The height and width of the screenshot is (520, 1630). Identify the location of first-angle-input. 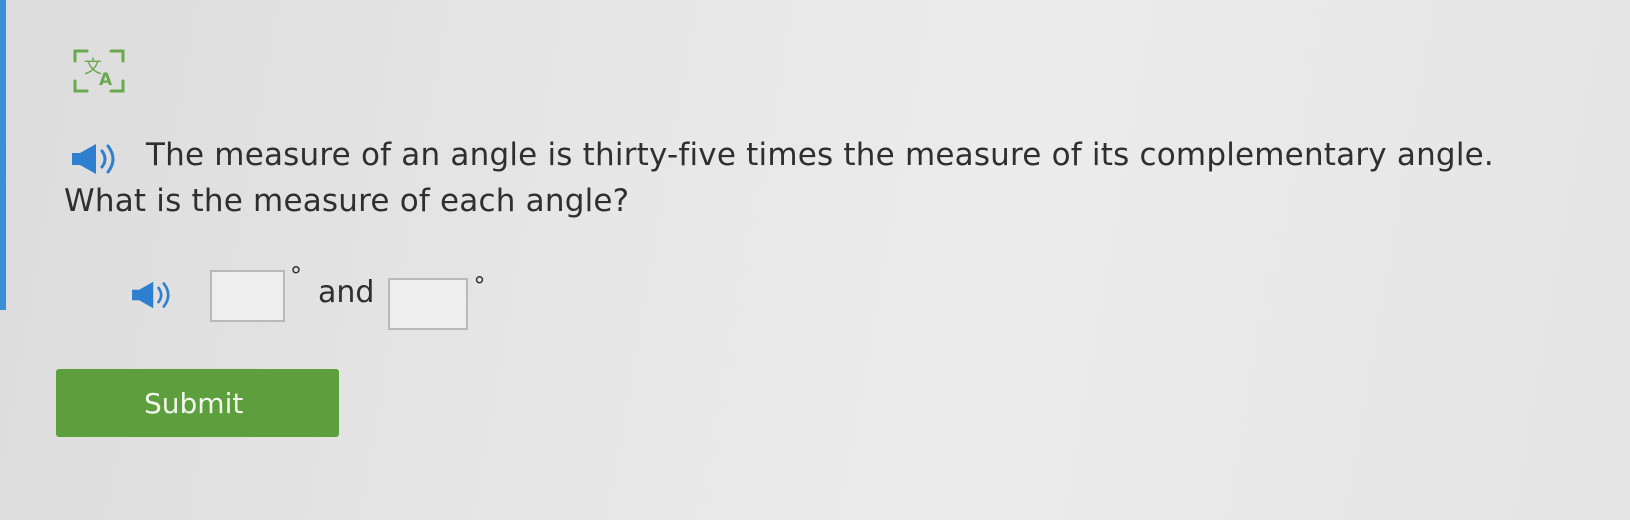
(247, 296).